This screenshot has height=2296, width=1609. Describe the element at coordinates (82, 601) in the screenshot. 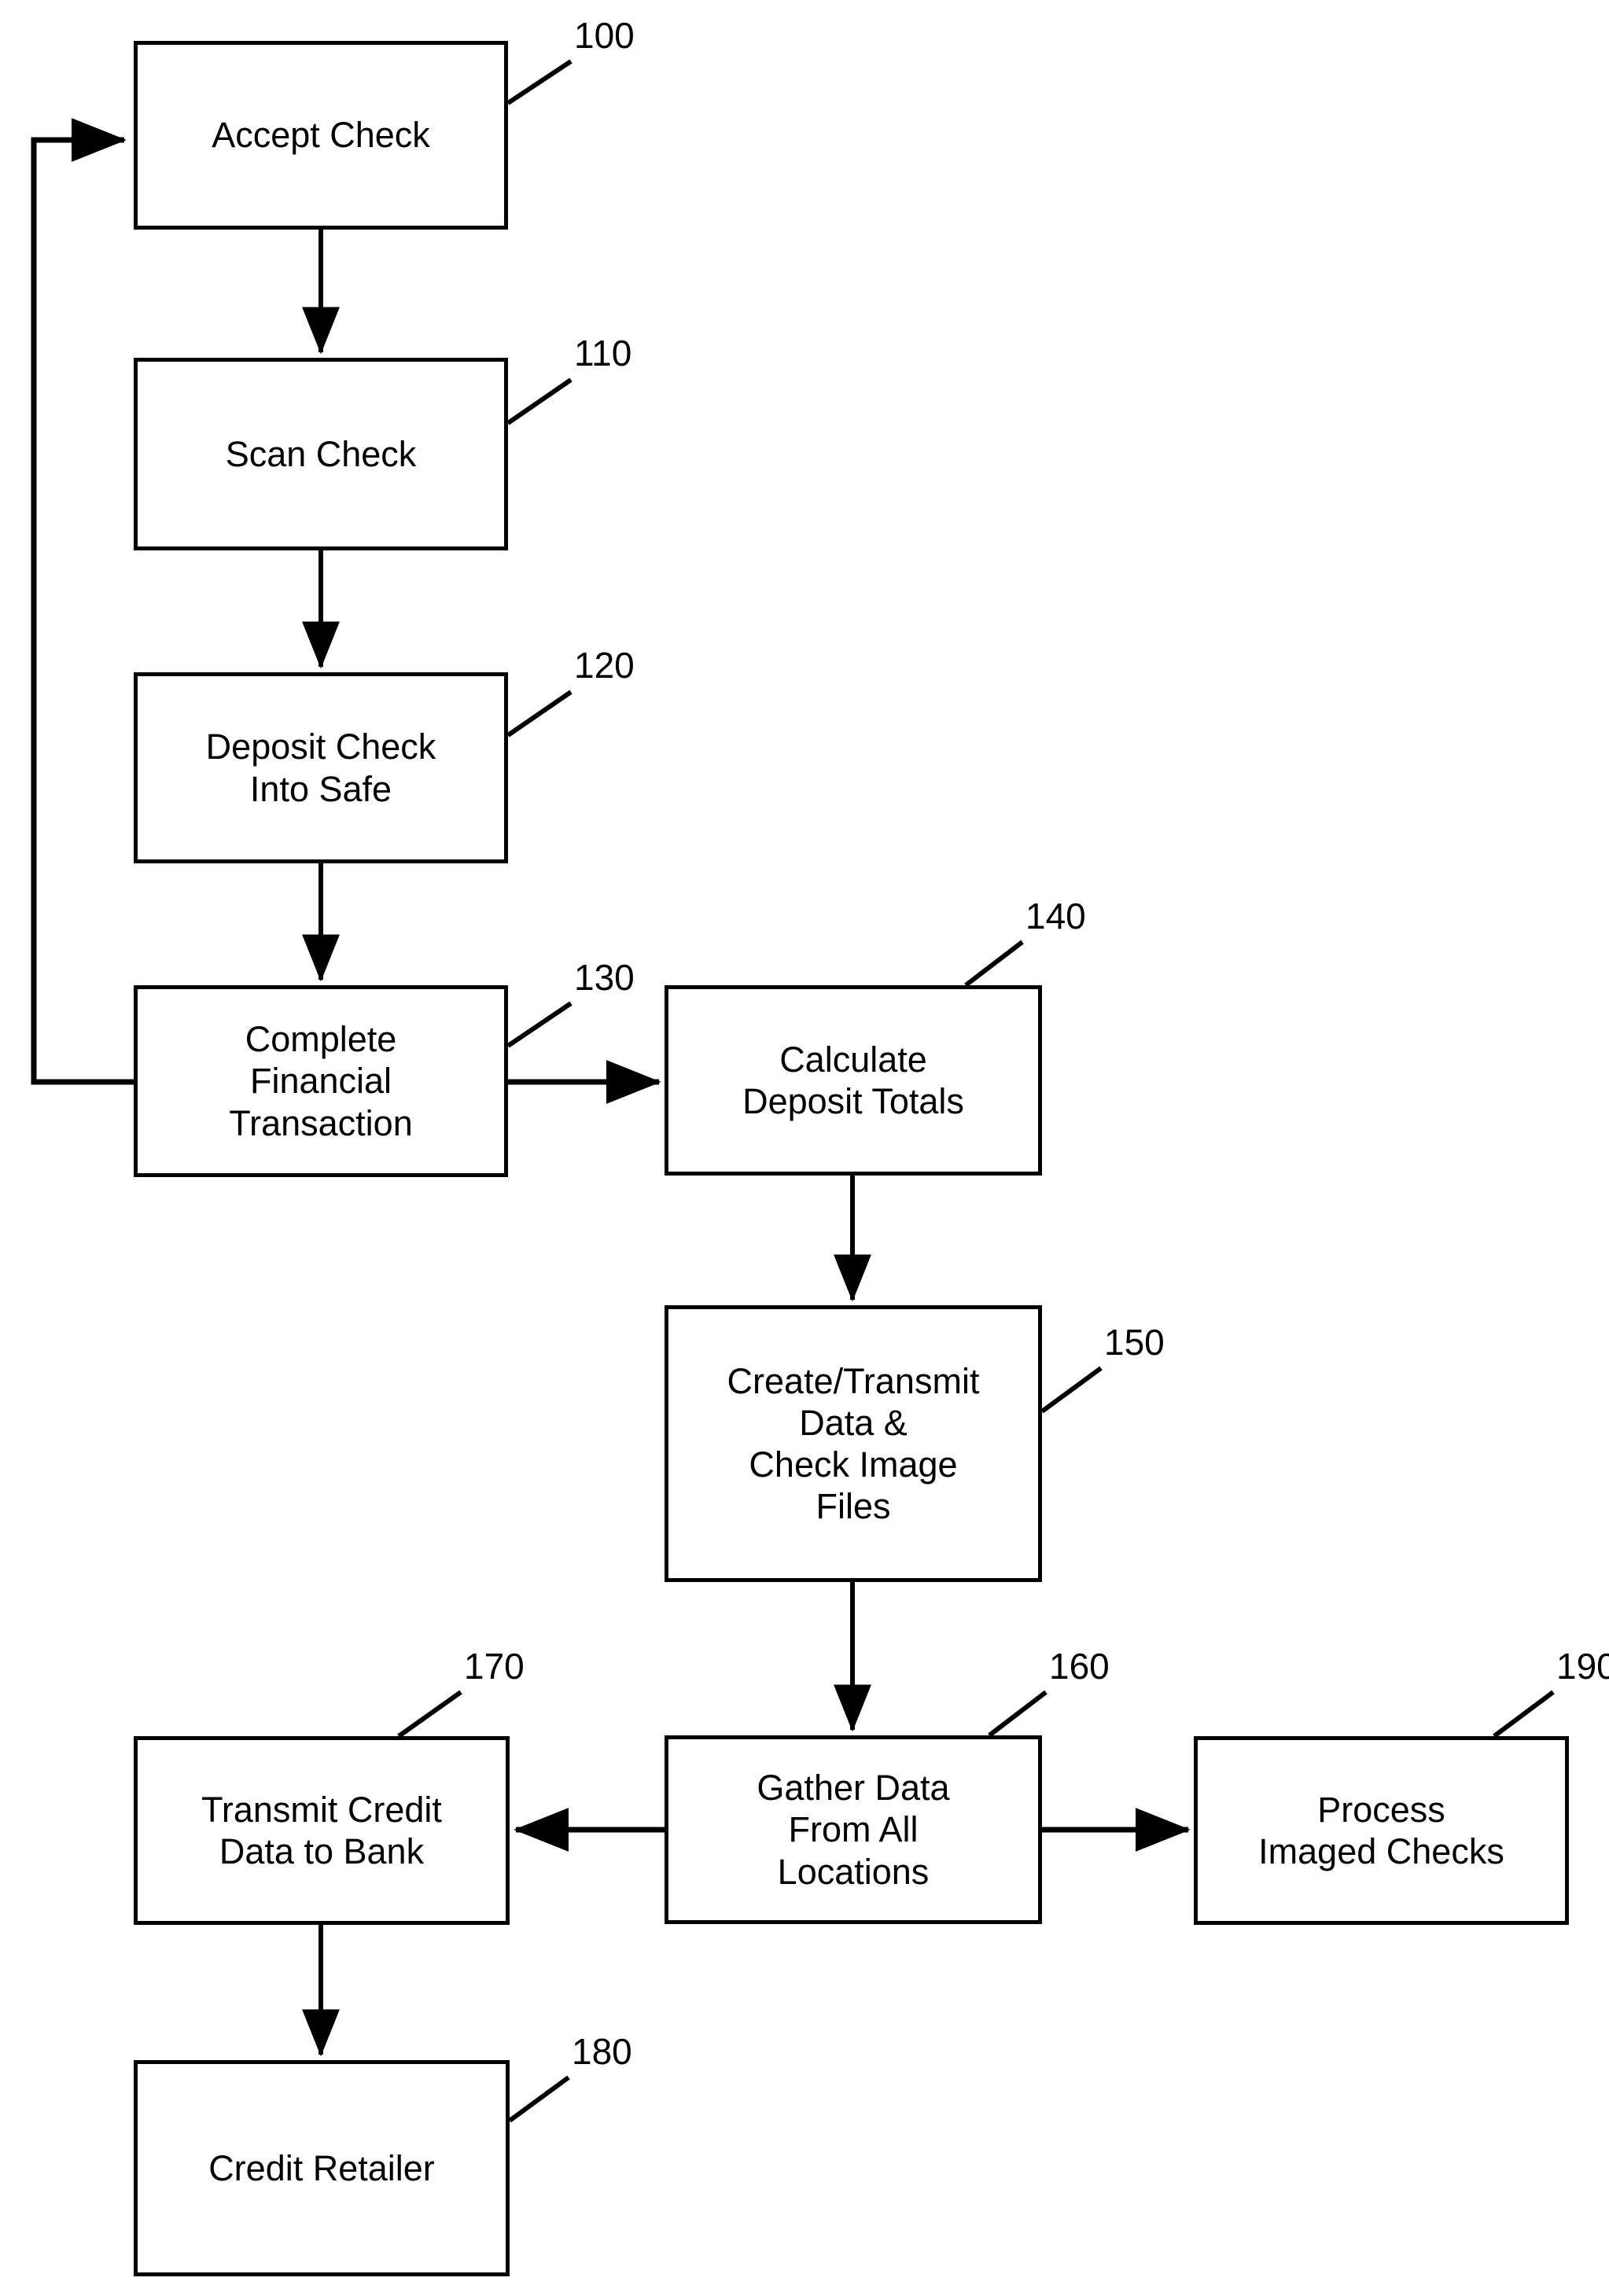

I see `edge-130-to-100-feedback` at that location.